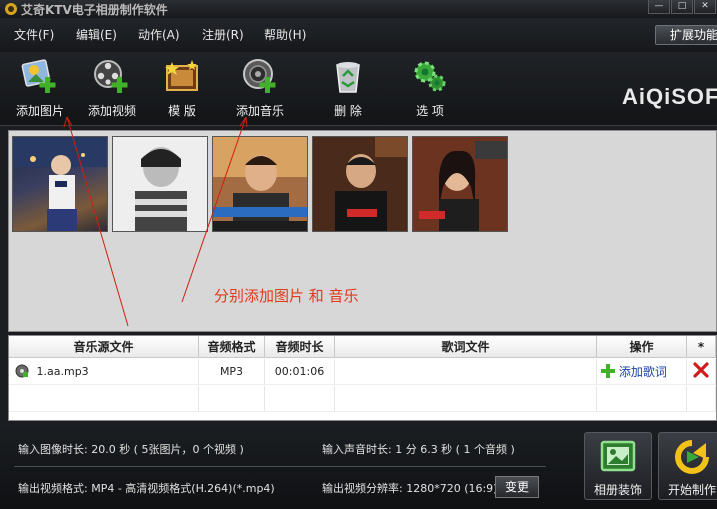  Describe the element at coordinates (286, 296) in the screenshot. I see `annotation-text: 分别添加图片 和 音乐` at that location.